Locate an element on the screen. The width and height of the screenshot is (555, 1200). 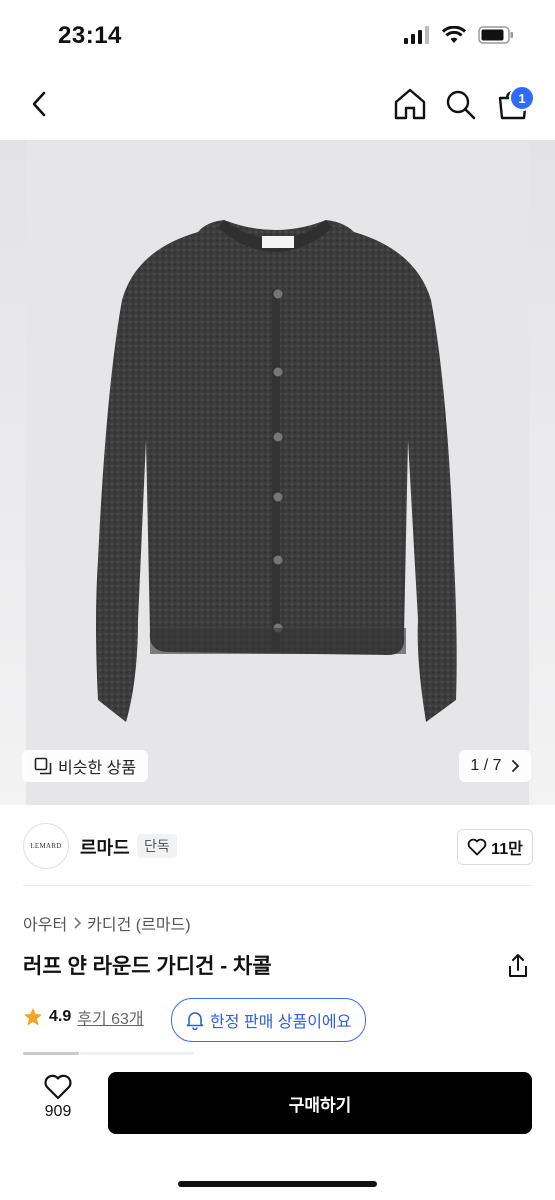
breadcrumb-item: 아우터 is located at coordinates (45, 923).